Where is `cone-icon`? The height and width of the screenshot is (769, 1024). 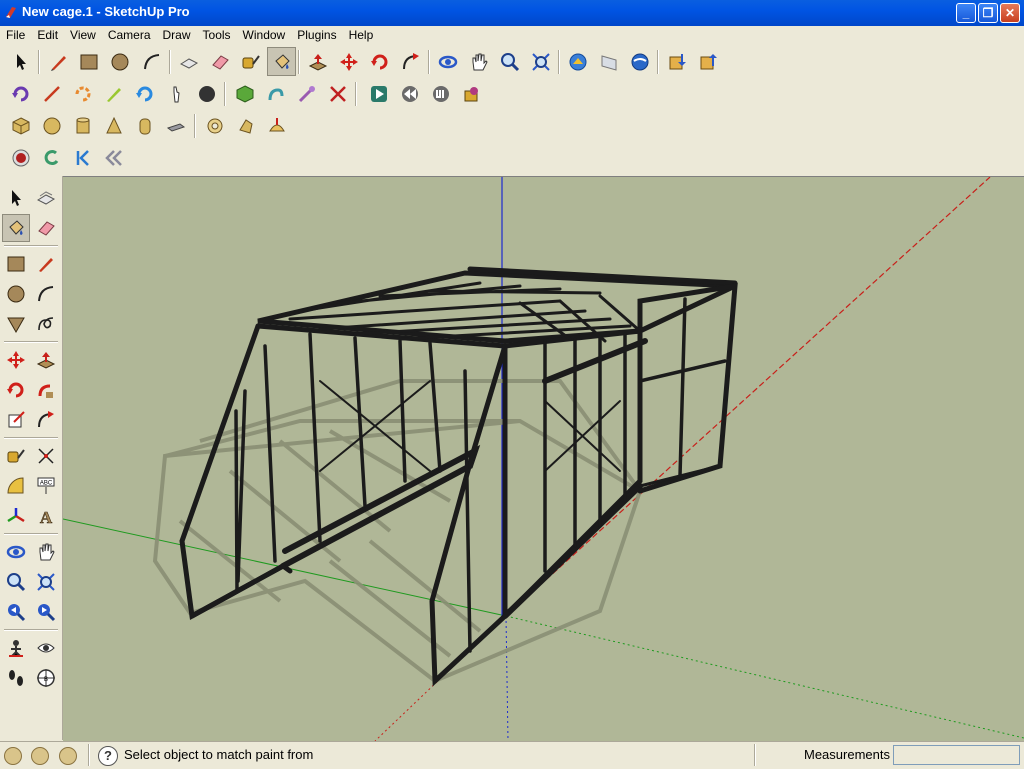
cone-icon is located at coordinates (113, 125).